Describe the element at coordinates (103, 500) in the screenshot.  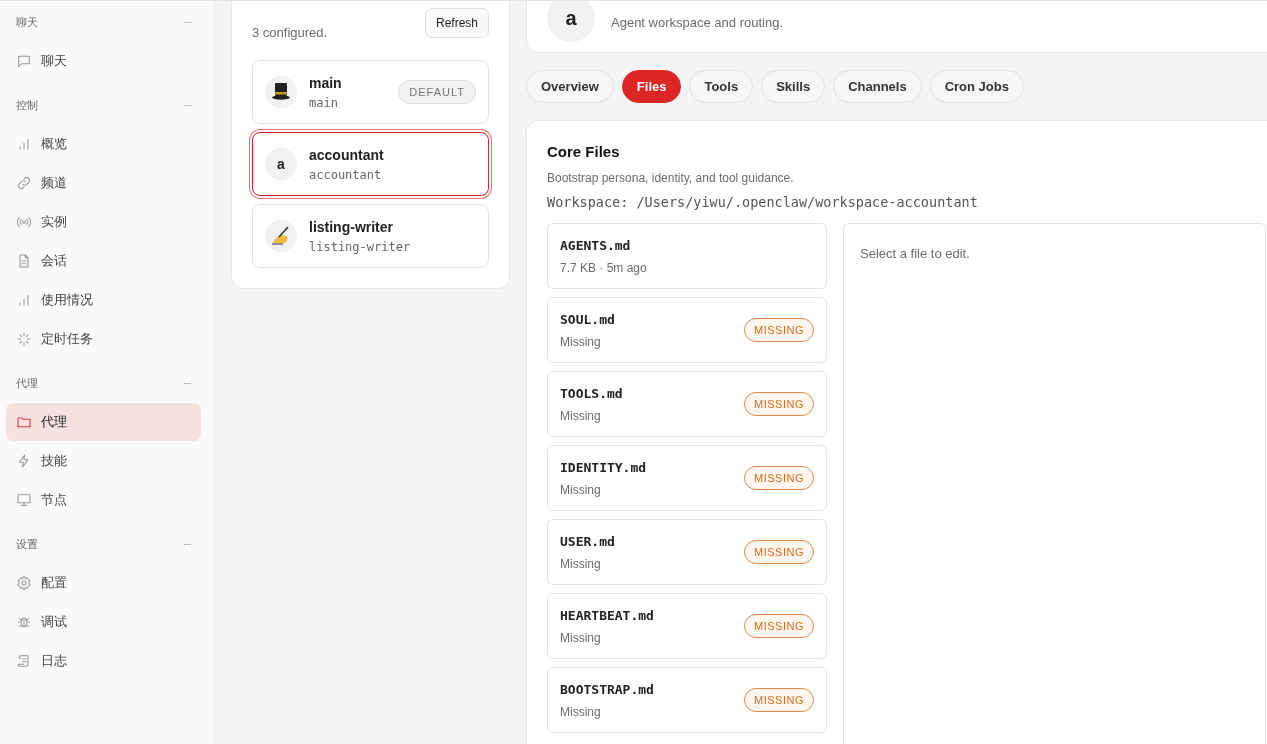
I see `sidebar-item: 节点` at that location.